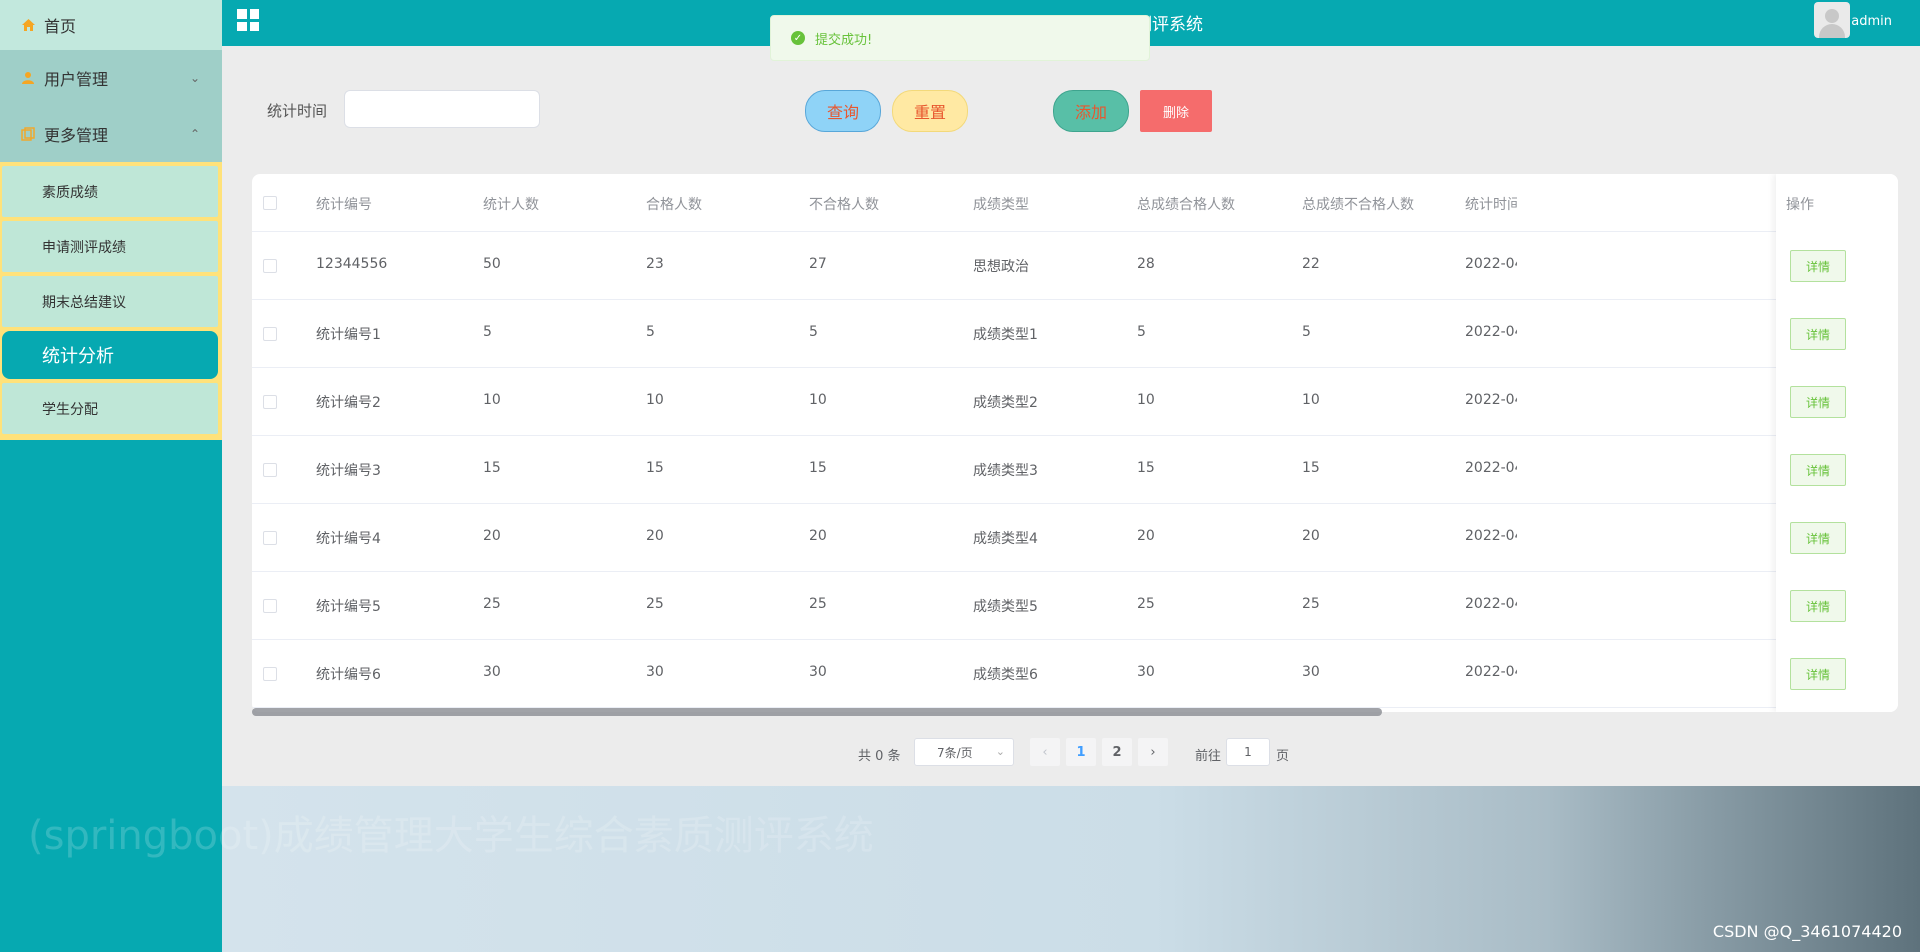 The width and height of the screenshot is (1920, 952). I want to click on table-cell: 成绩类型3, so click(1005, 471).